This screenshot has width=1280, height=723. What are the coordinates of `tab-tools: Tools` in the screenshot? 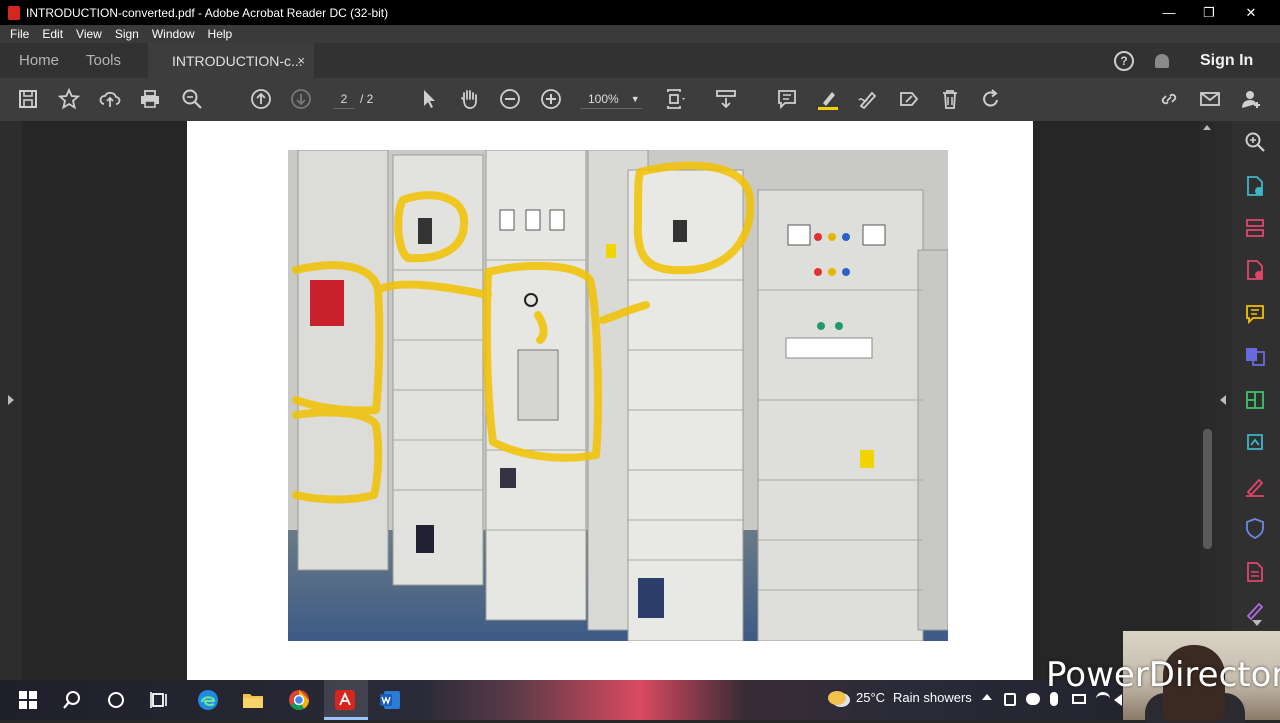 It's located at (103, 60).